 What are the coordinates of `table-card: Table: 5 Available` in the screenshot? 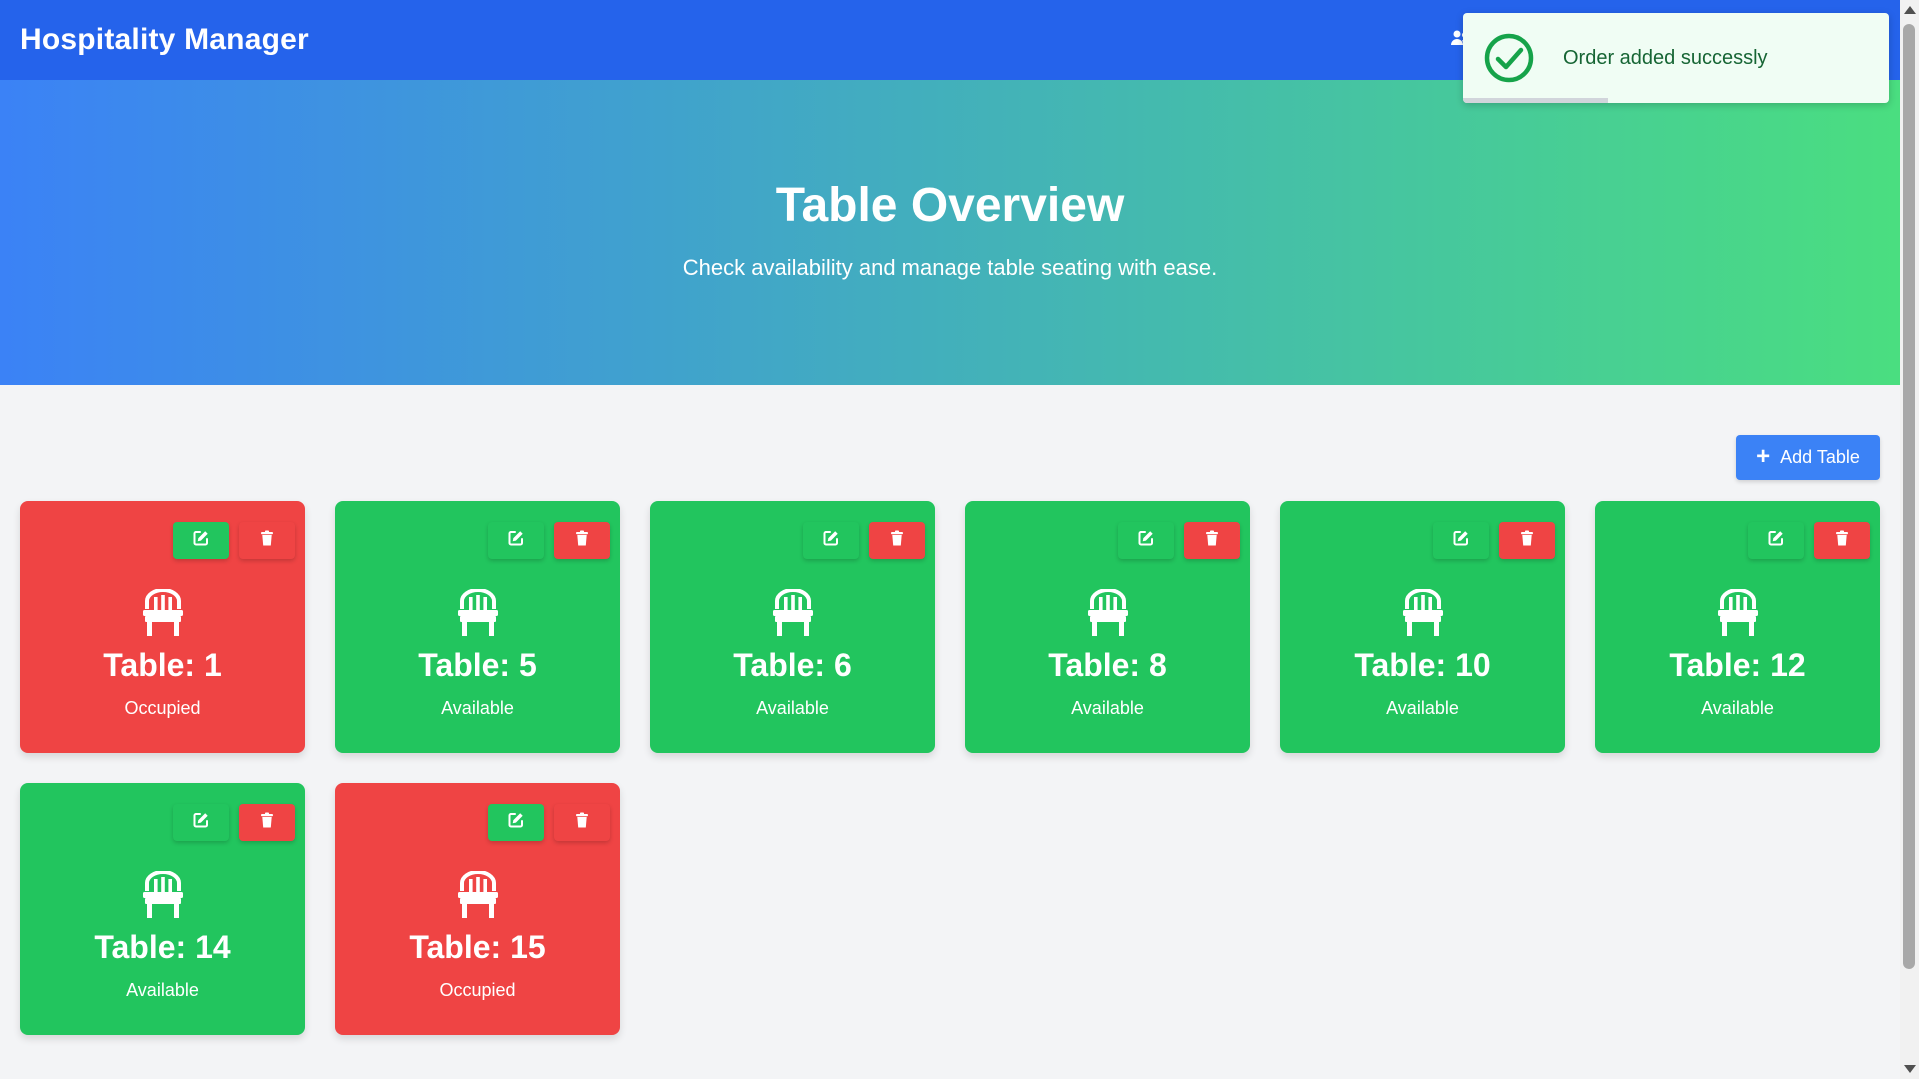 It's located at (477, 627).